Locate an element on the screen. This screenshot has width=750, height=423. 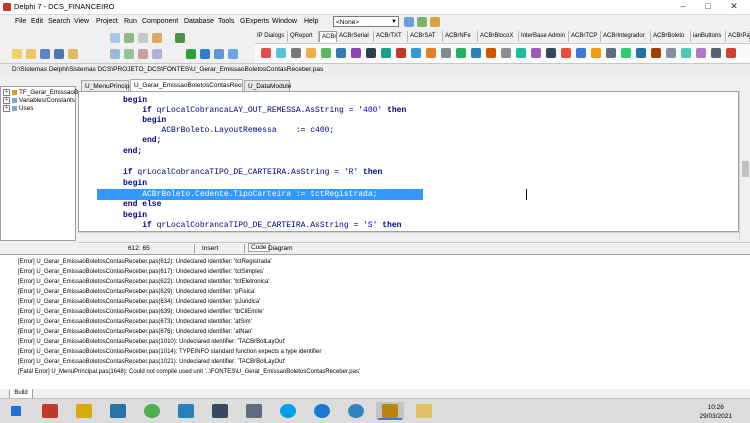
tab-acbr: ACBr is located at coordinates (328, 36).